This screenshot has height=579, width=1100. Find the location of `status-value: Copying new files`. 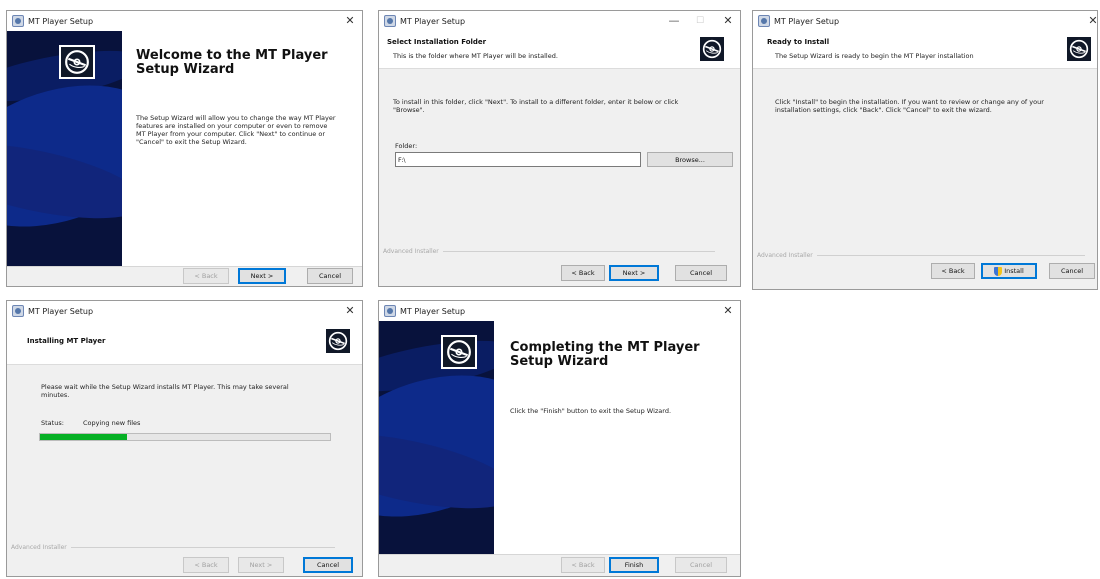

status-value: Copying new files is located at coordinates (112, 423).